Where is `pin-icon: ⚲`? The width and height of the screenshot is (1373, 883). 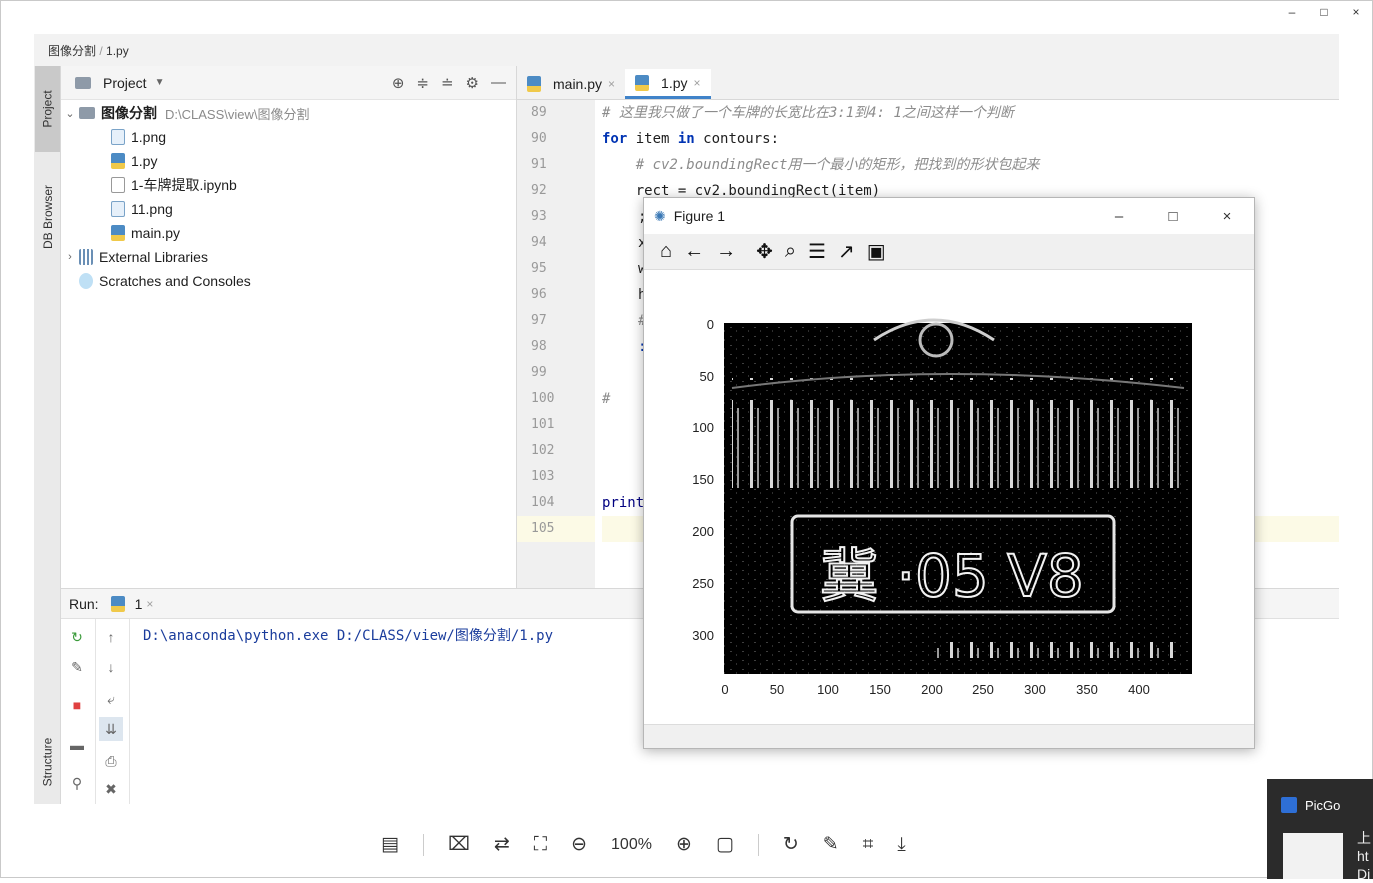 pin-icon: ⚲ is located at coordinates (77, 783).